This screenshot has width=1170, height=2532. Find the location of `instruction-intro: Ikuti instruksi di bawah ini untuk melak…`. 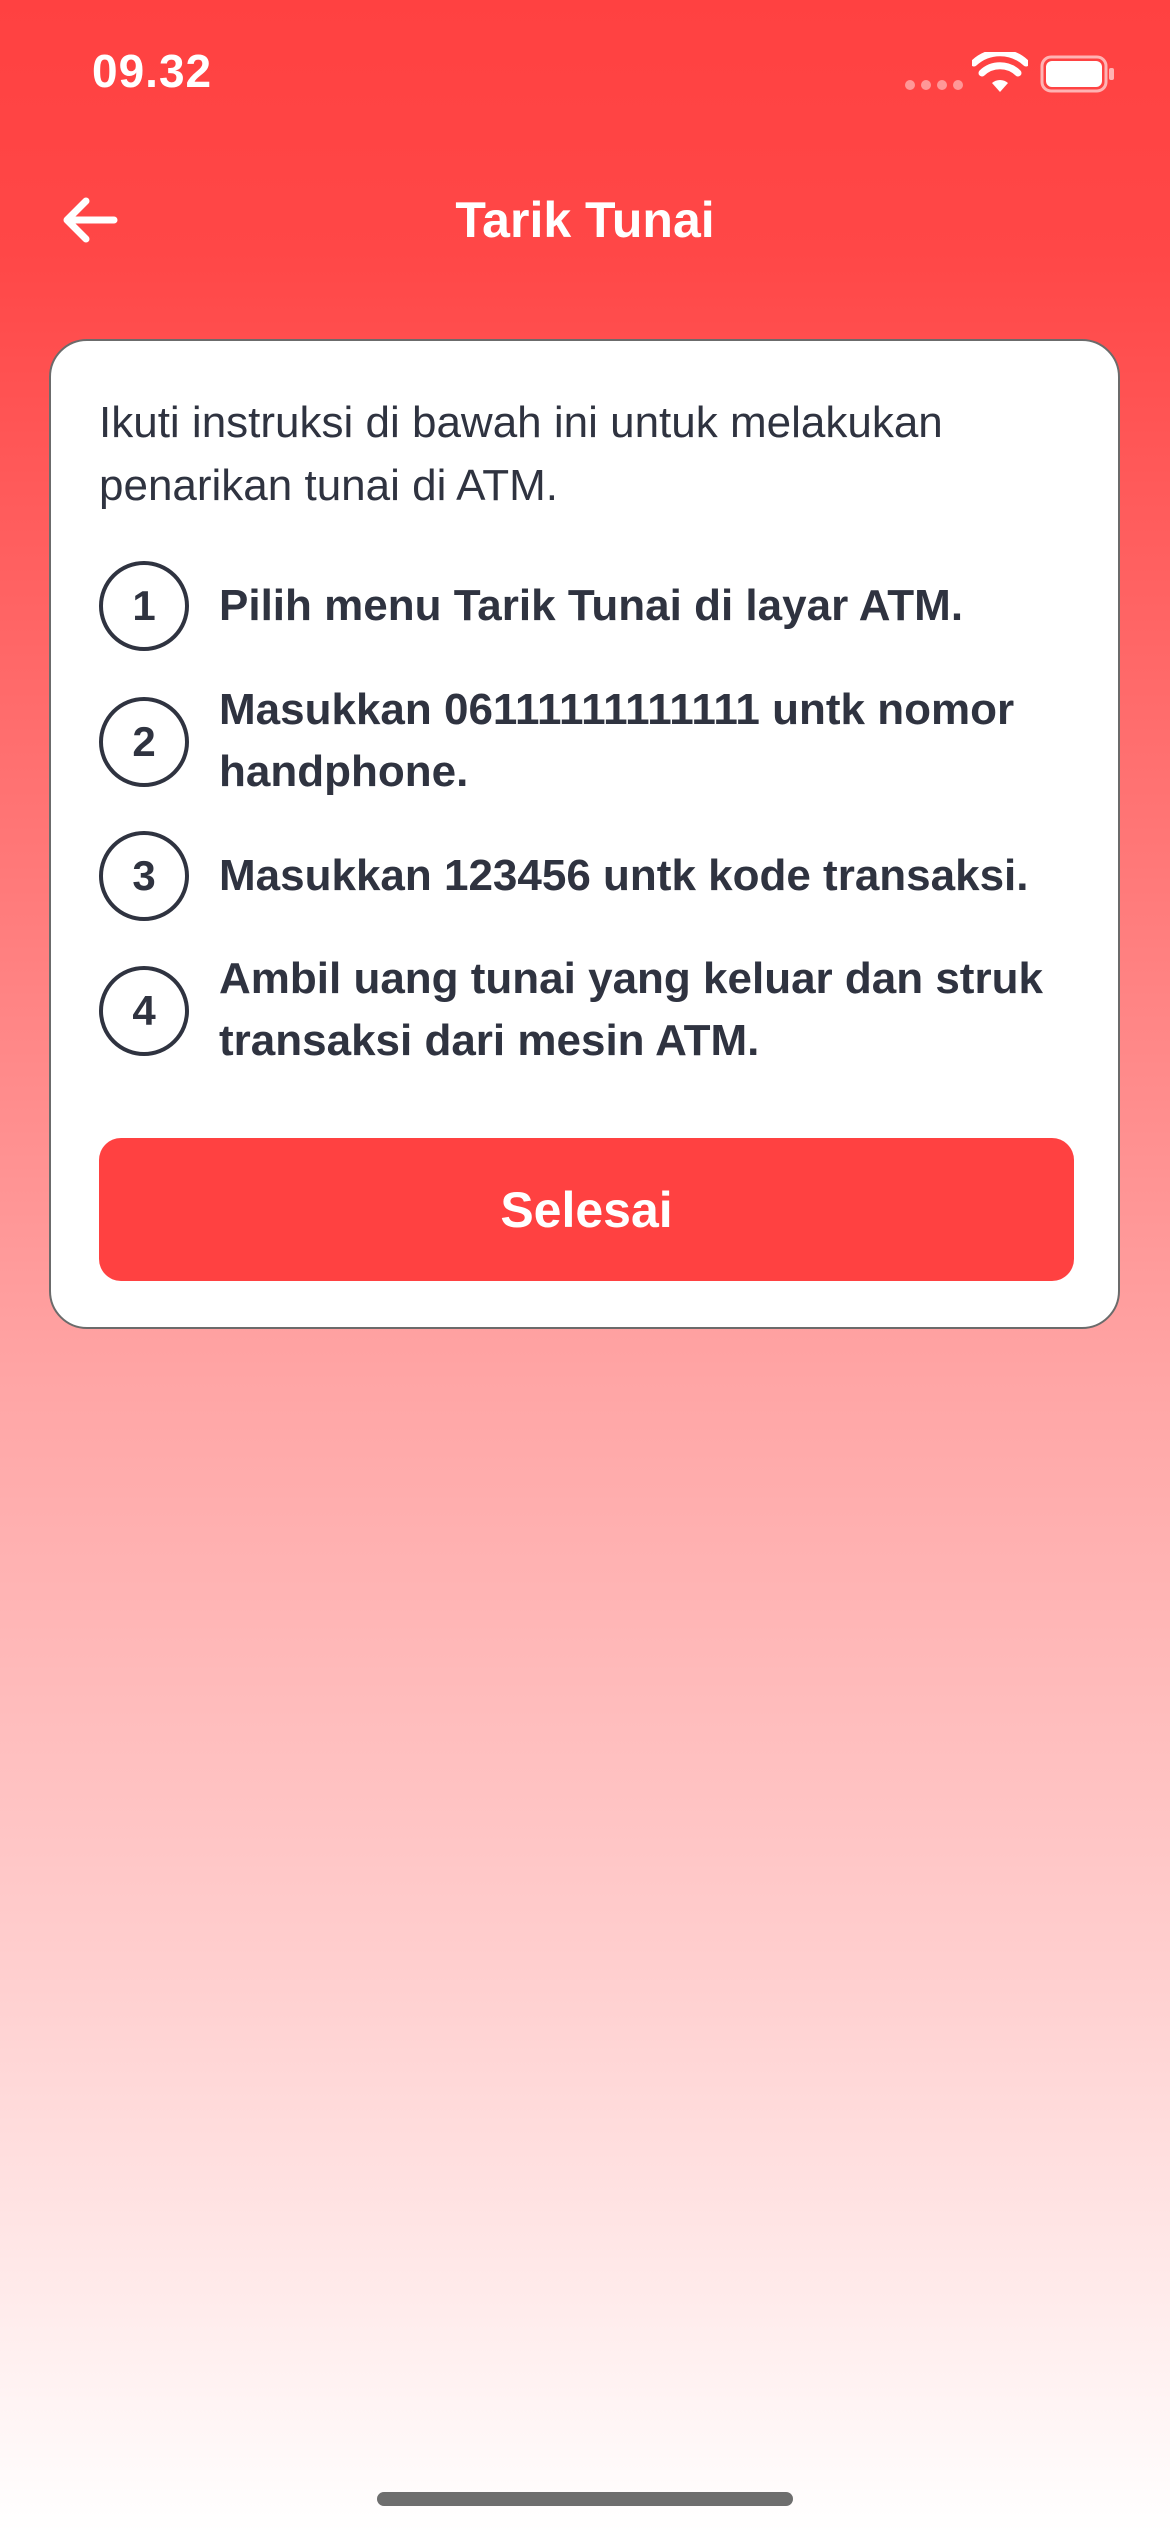

instruction-intro: Ikuti instruksi di bawah ini untuk melak… is located at coordinates (521, 454).